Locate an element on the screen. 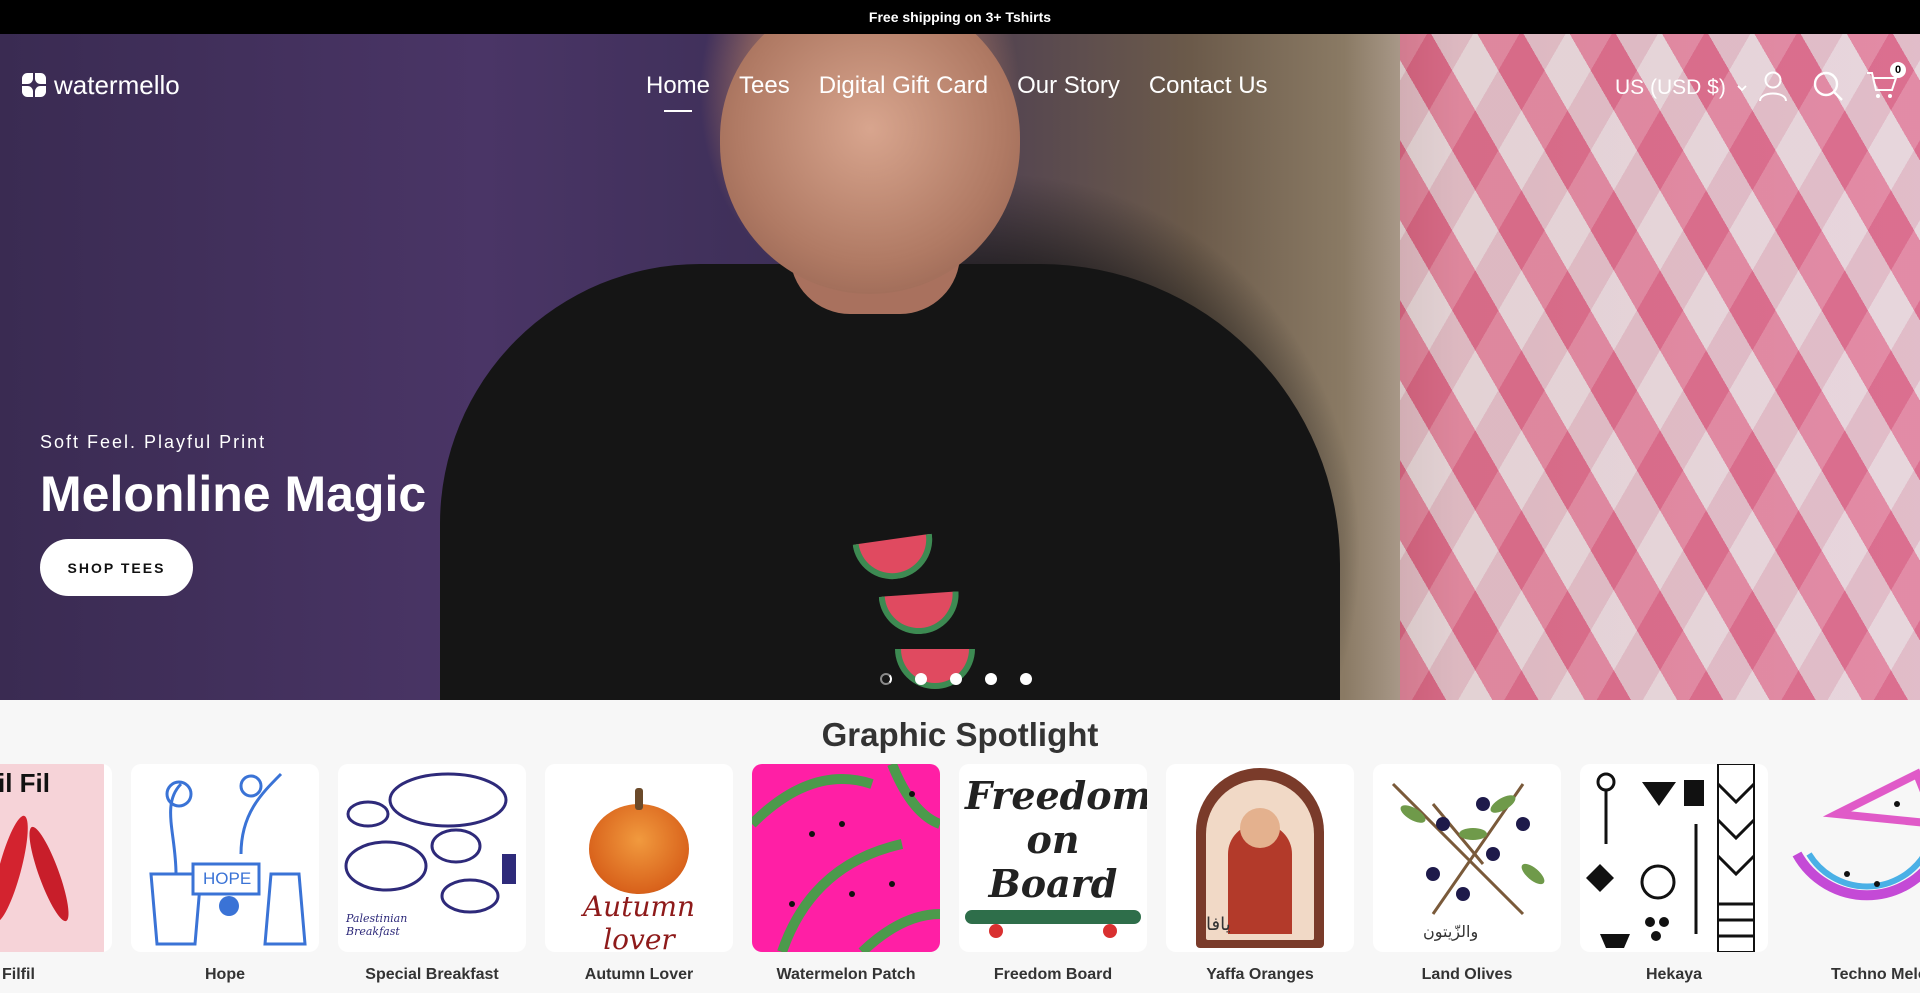  search-icon is located at coordinates (1827, 85).